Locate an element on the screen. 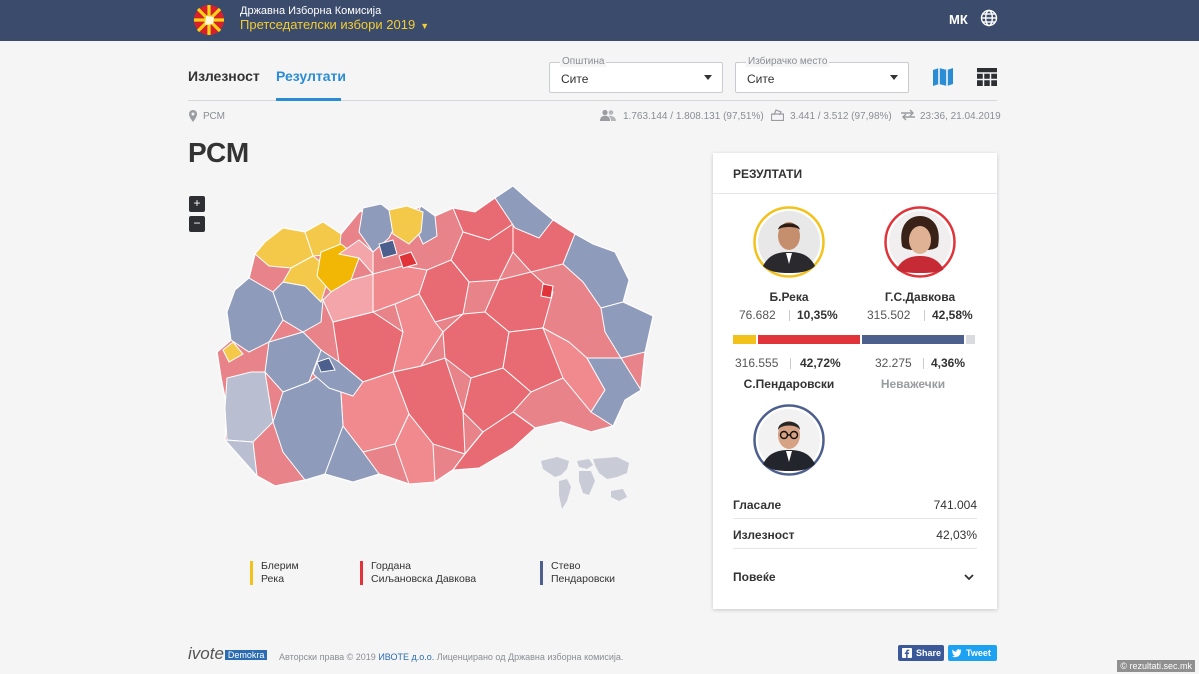 This screenshot has height=674, width=1199. tweet-label: Tweet is located at coordinates (978, 653).